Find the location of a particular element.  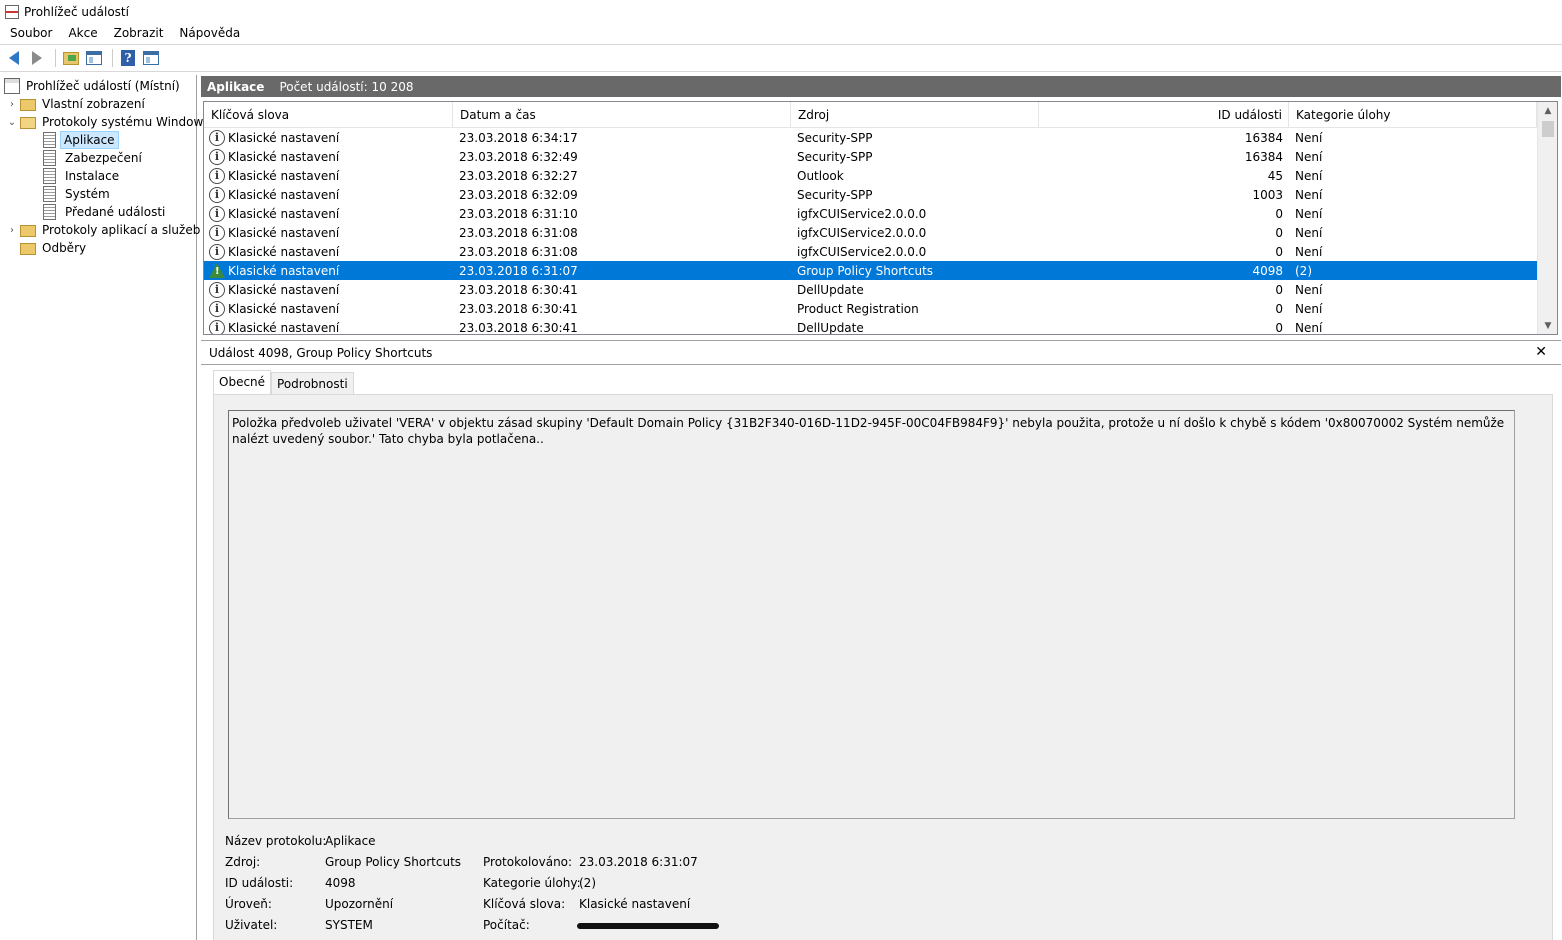

menu-napoveda: Nápověda is located at coordinates (209, 33).